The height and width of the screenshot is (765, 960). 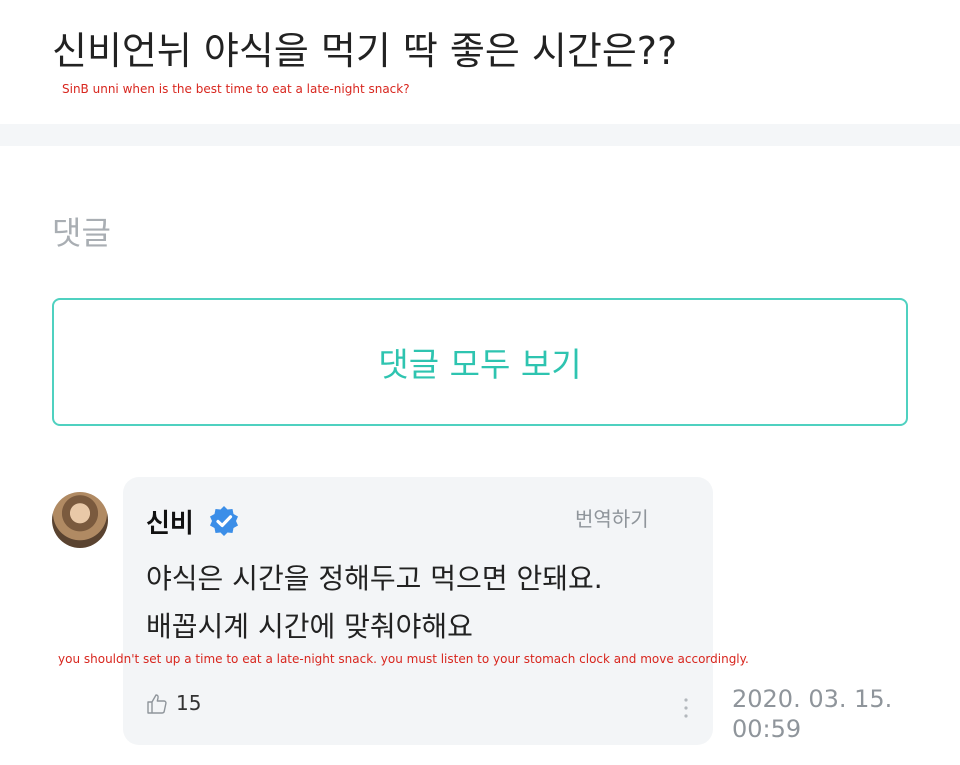 I want to click on comment-text: 야식은 시간을 정해두고 먹으면 안돼요. 배꼽시계 시간에 맞춰야해요, so click(x=426, y=603).